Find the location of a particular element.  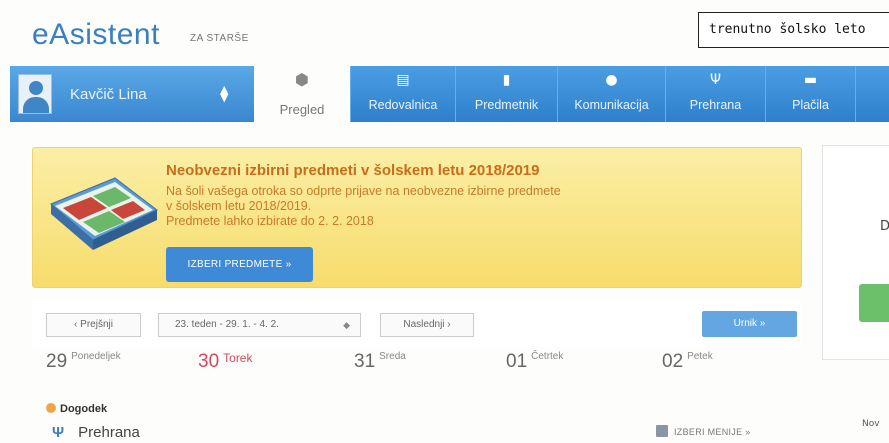

previous-week-button: ‹ Prejšnji is located at coordinates (93, 325).